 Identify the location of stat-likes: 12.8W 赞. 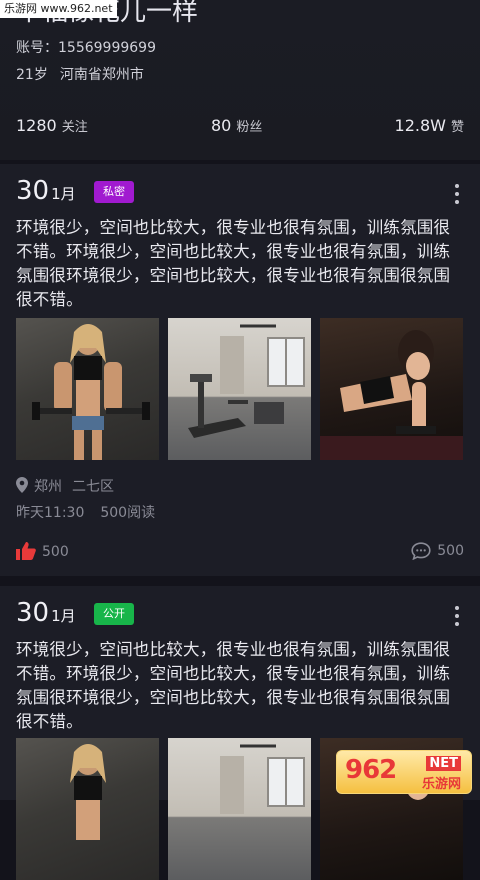
(429, 125).